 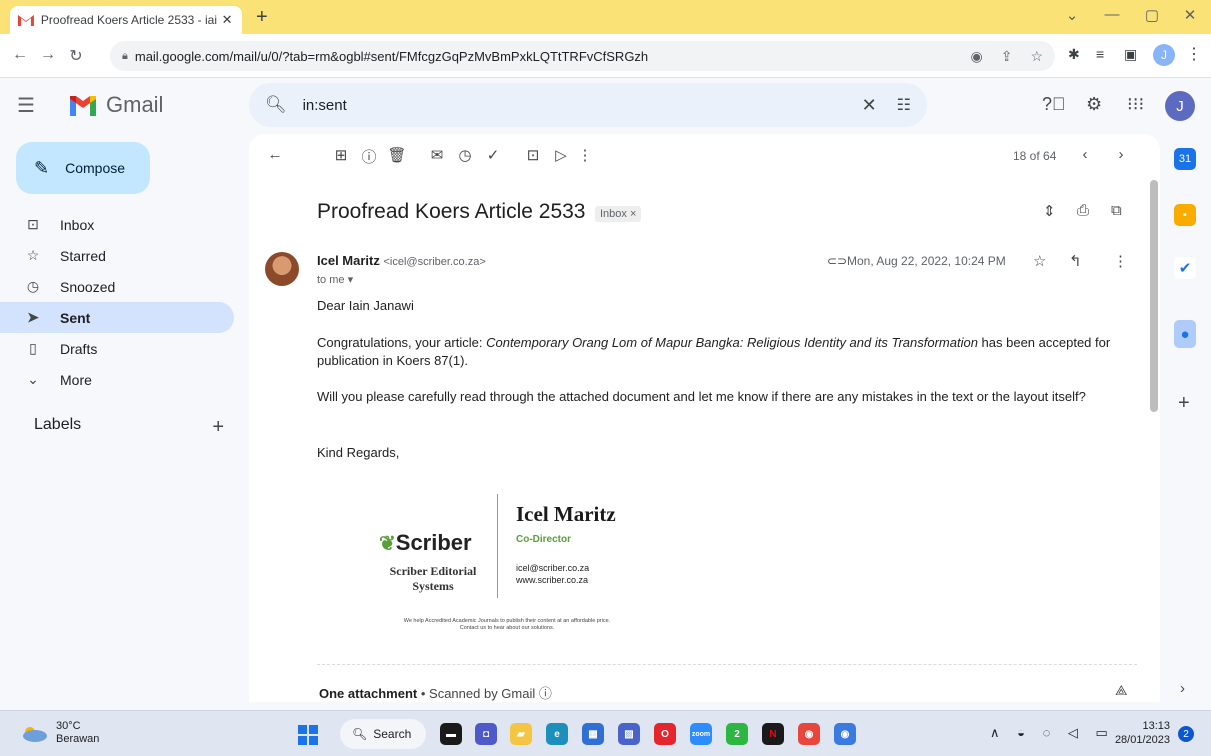 I want to click on print-icon: ⎙, so click(x=1083, y=210).